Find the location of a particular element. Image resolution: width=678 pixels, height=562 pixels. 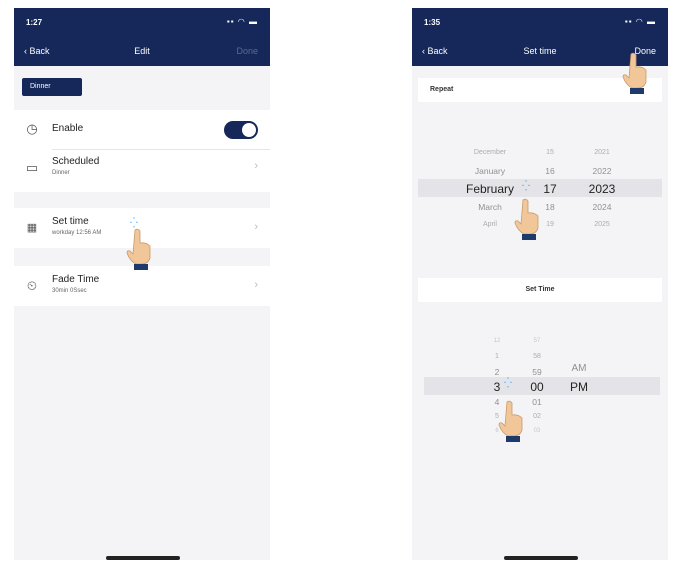

enable-scheduled-group: ◷ Enable ▭ Scheduled Dinner › is located at coordinates (142, 151).